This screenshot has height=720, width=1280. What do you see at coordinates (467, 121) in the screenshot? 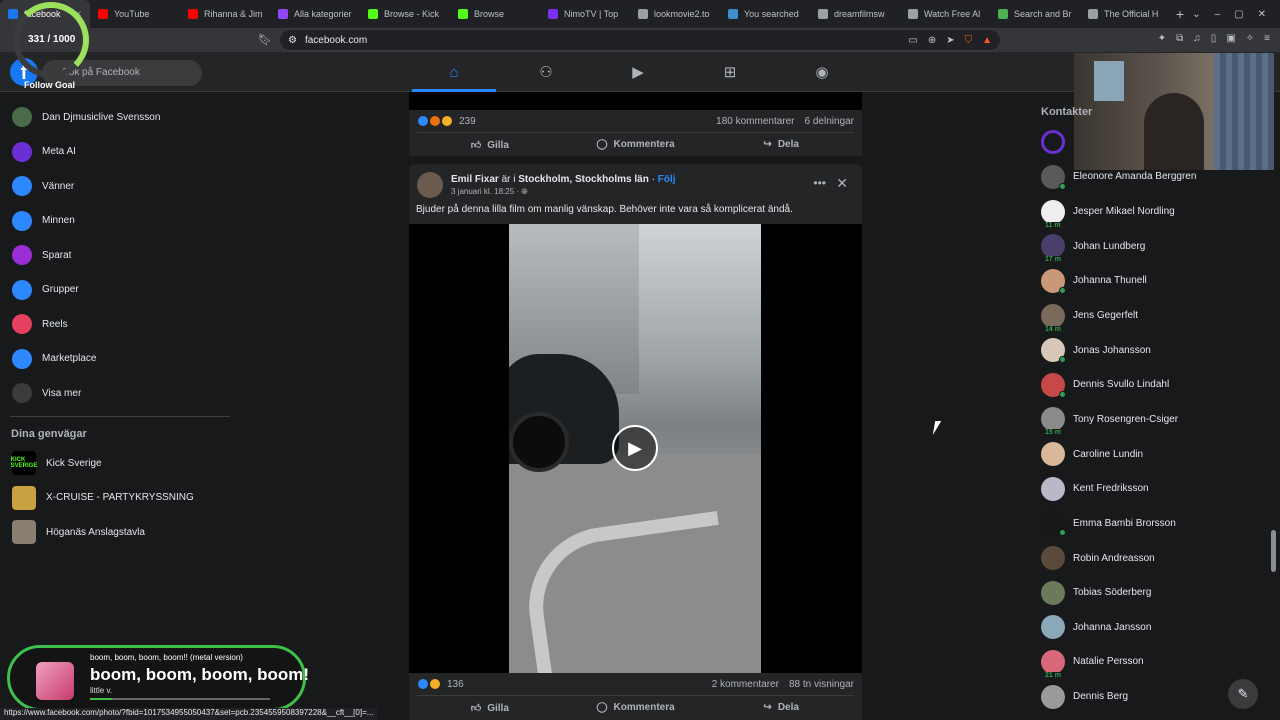
I see `reaction-count: 239` at bounding box center [467, 121].